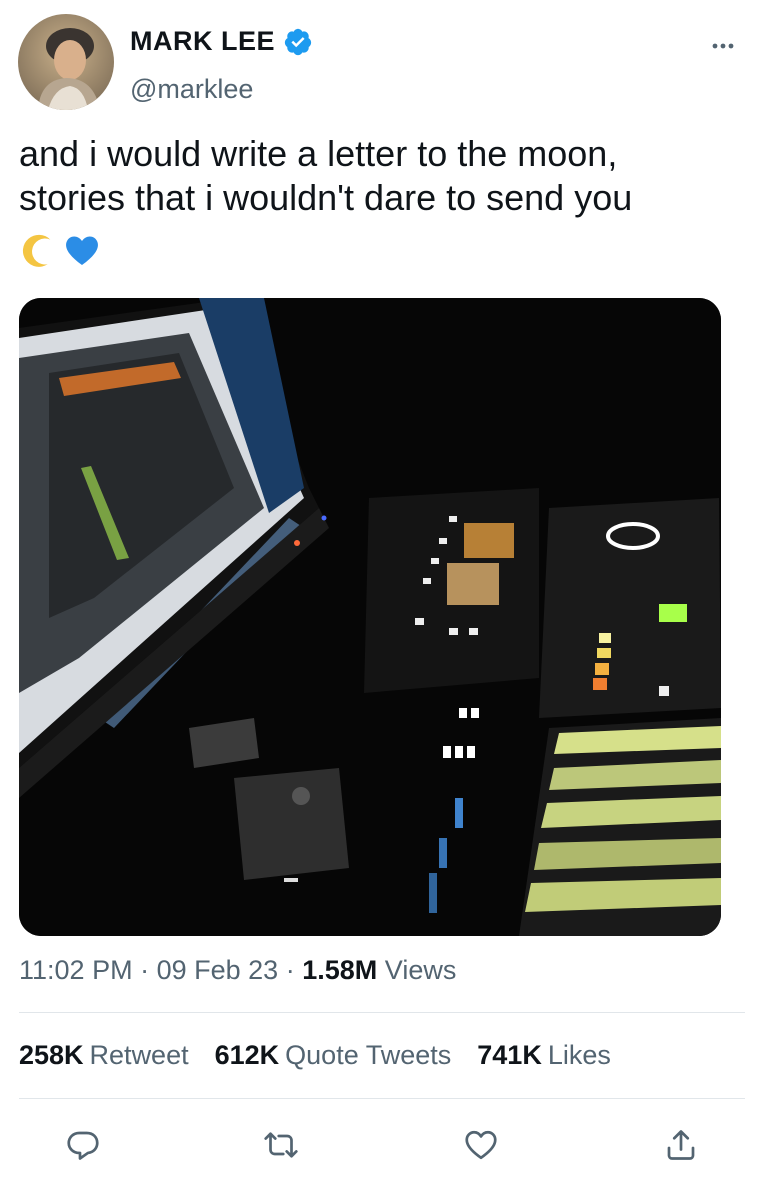 Image resolution: width=763 pixels, height=1200 pixels. I want to click on tweet-header: MARK LEE @marklee, so click(381, 60).